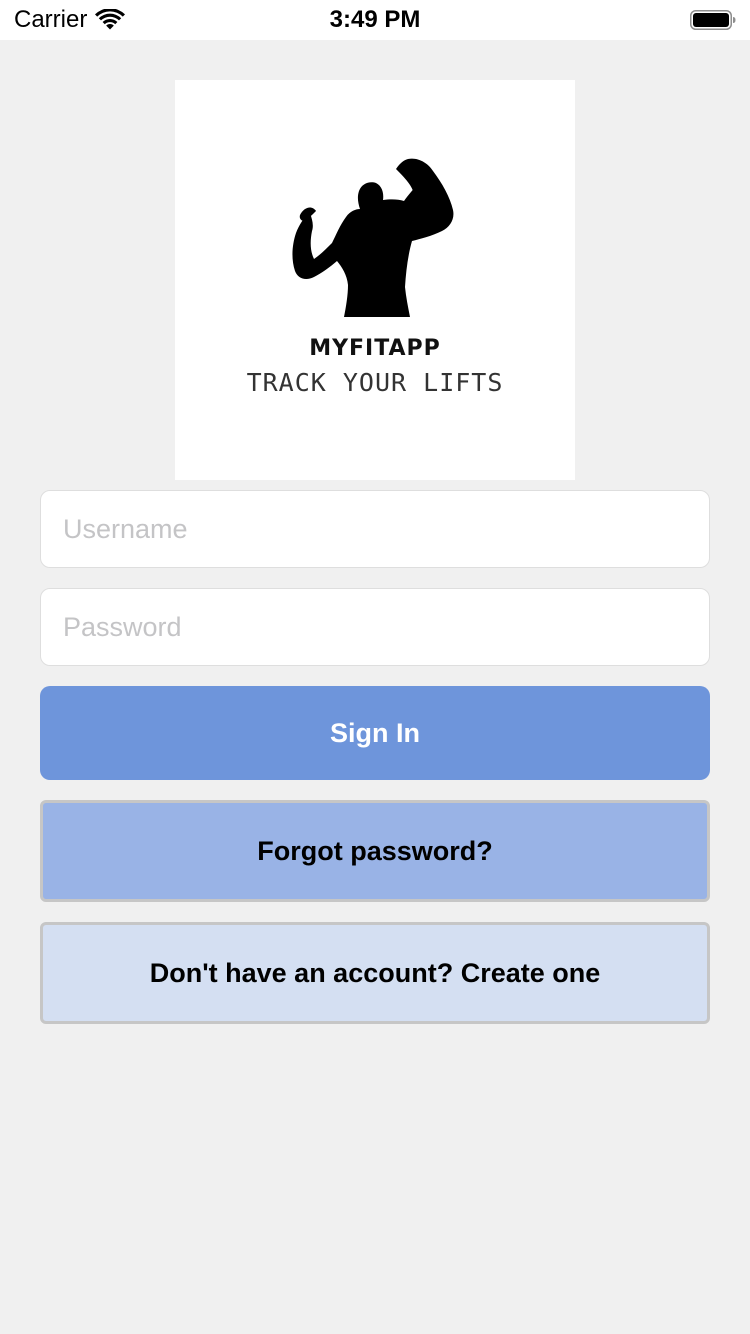 The image size is (750, 1334). I want to click on status-time: 3:49 PM, so click(375, 19).